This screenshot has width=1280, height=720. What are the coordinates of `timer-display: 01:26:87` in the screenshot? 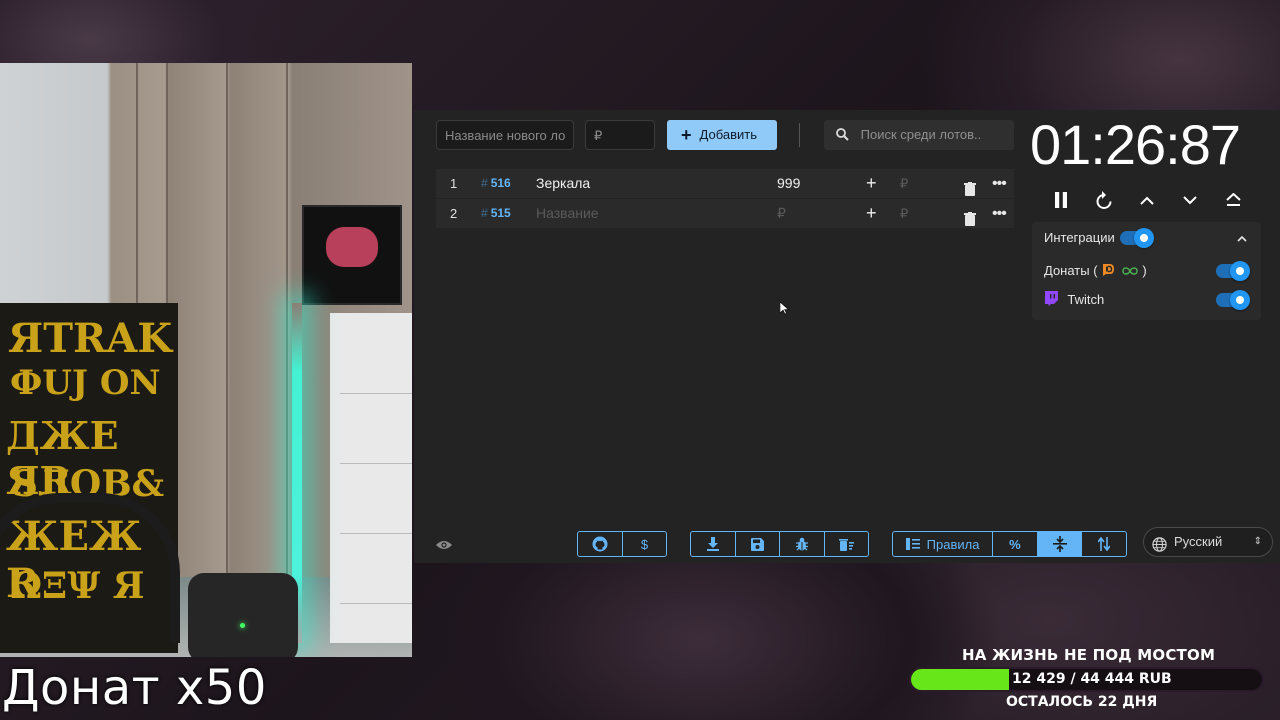 It's located at (1135, 144).